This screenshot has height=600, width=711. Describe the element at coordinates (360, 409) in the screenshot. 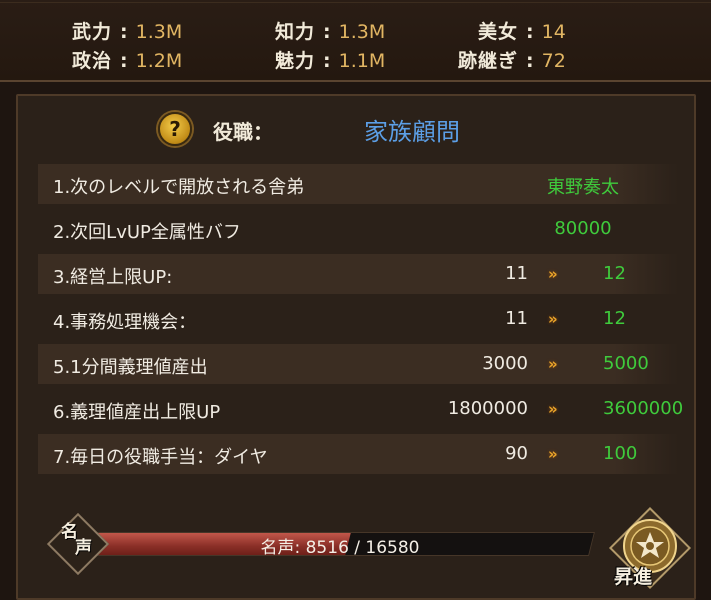

I see `list-item: 6.義理値産出上限UP 1800000 » 3600000` at that location.